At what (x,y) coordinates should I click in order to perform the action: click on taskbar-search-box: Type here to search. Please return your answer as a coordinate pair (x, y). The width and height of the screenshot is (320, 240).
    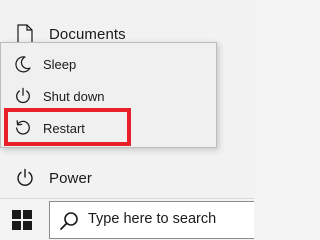
    Looking at the image, I should click on (151, 220).